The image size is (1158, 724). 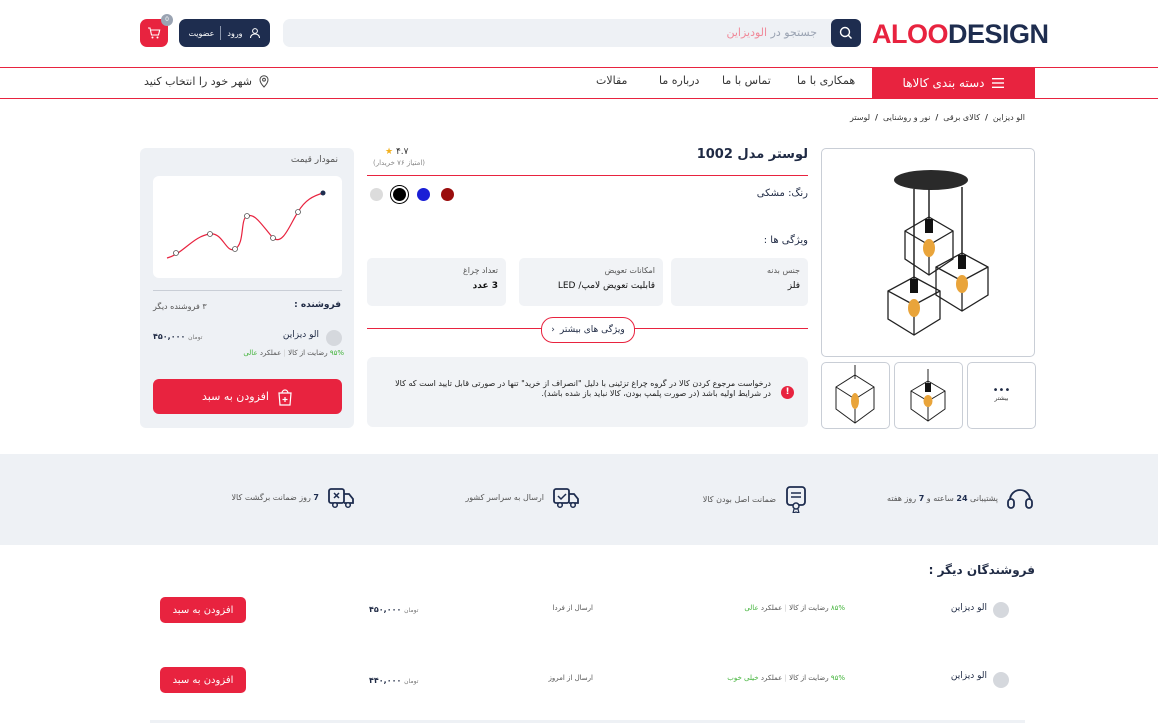 What do you see at coordinates (235, 396) in the screenshot?
I see `add-to-cart-label: افزودن به سبد` at bounding box center [235, 396].